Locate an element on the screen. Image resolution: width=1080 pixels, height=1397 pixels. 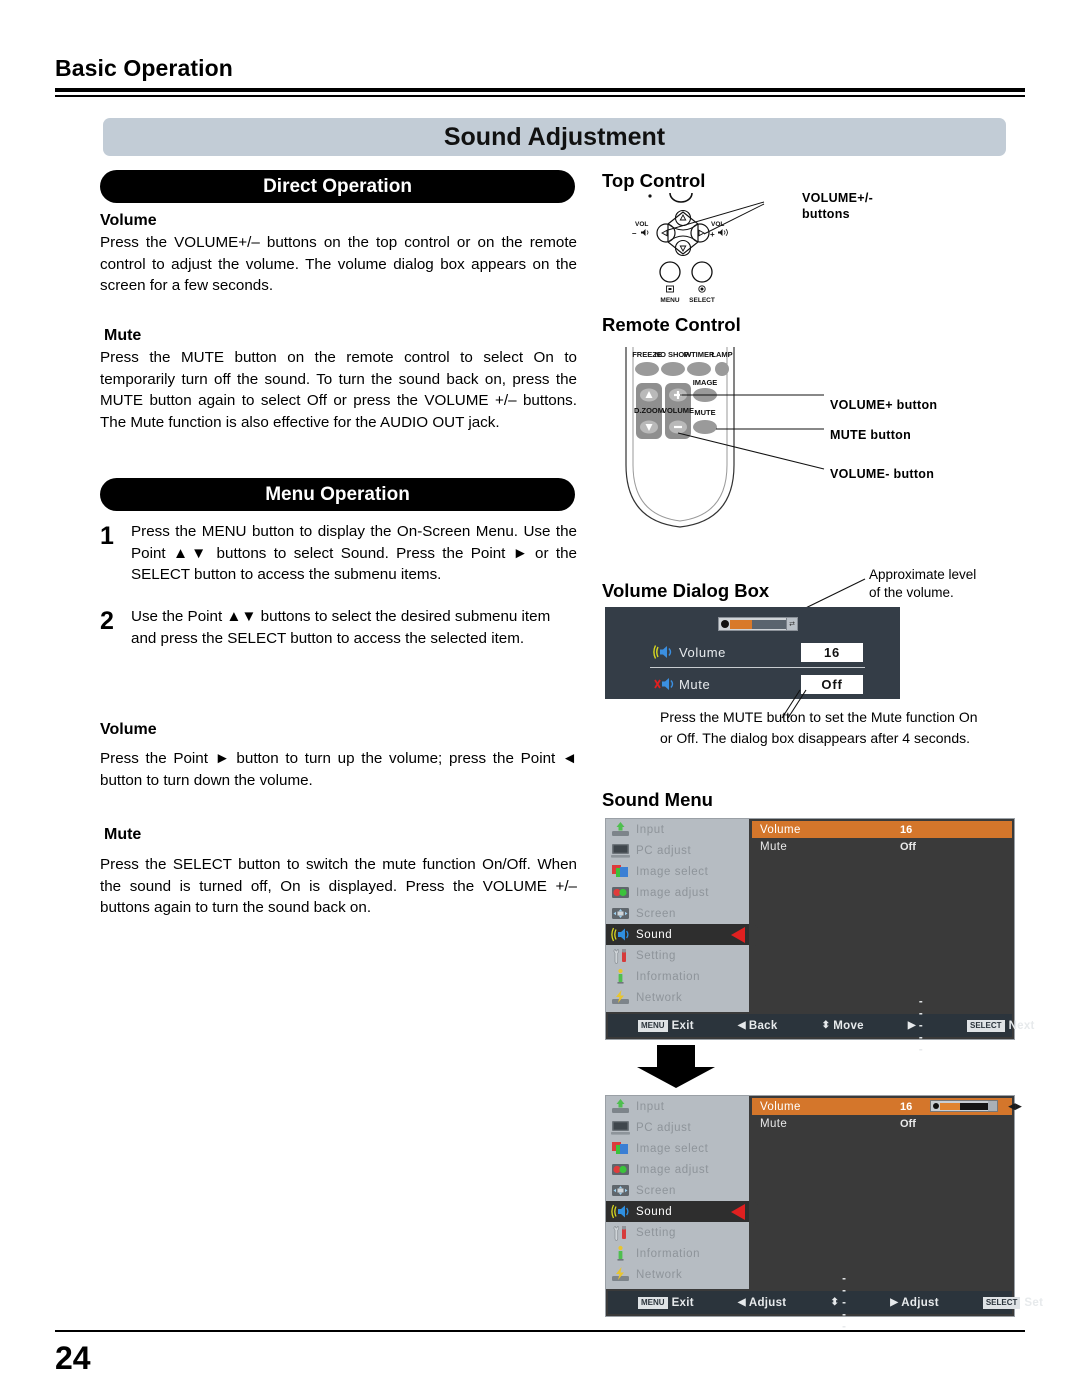
osd-sidebar-item-label: Setting is located at coordinates (656, 955).